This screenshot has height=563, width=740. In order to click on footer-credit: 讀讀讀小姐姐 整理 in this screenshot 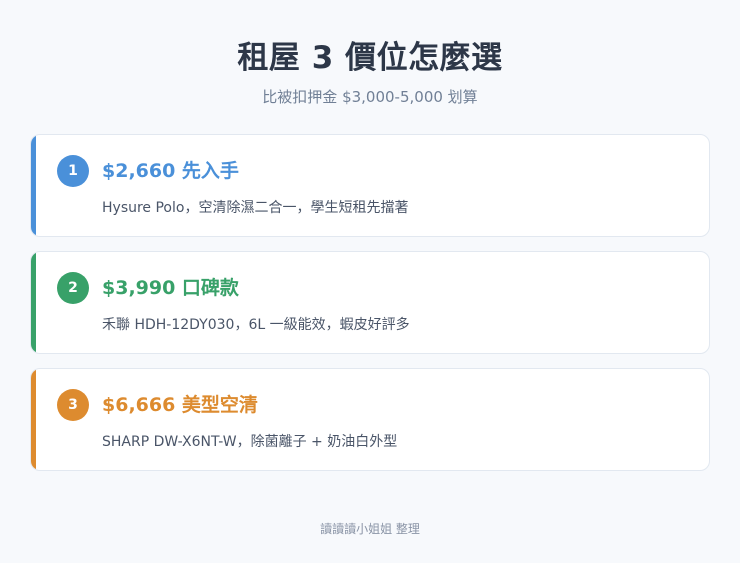, I will do `click(370, 529)`.